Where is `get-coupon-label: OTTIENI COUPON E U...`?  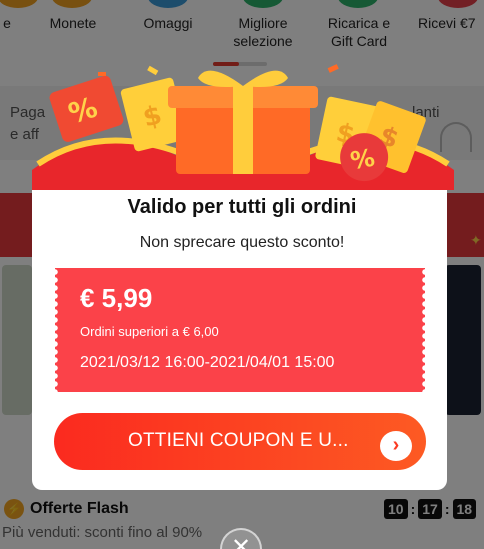 get-coupon-label: OTTIENI COUPON E U... is located at coordinates (238, 441).